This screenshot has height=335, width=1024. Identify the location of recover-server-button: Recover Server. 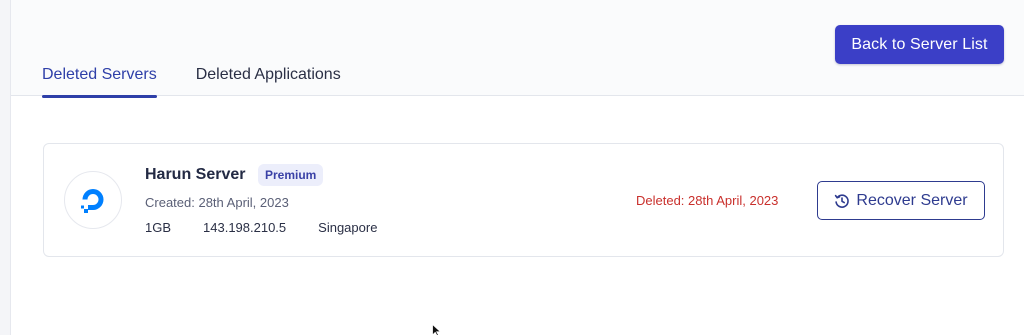
(901, 200).